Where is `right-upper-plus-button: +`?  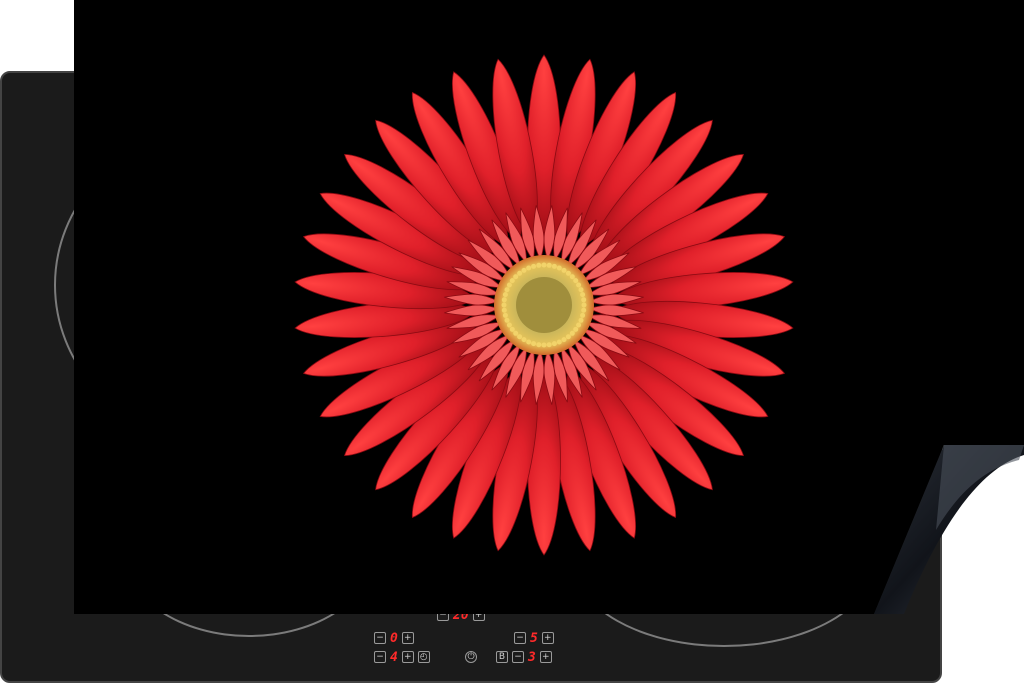
right-upper-plus-button: + is located at coordinates (547, 638).